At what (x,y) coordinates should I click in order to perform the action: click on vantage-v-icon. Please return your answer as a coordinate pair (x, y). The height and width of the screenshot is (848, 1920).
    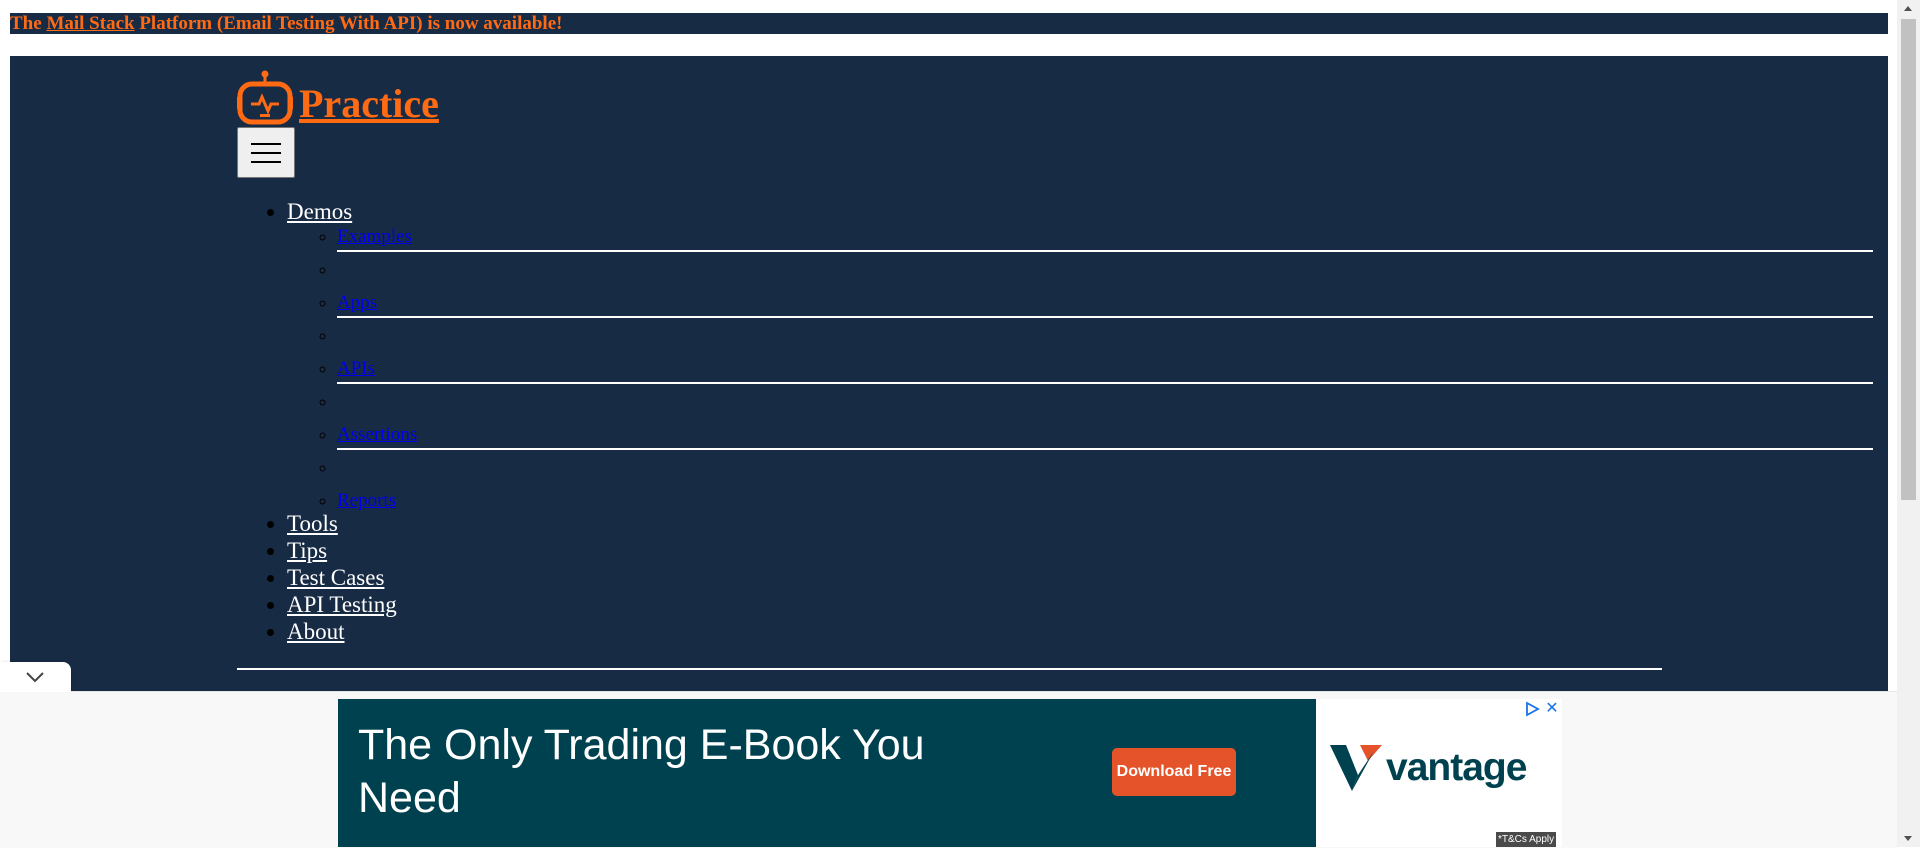
    Looking at the image, I should click on (1356, 768).